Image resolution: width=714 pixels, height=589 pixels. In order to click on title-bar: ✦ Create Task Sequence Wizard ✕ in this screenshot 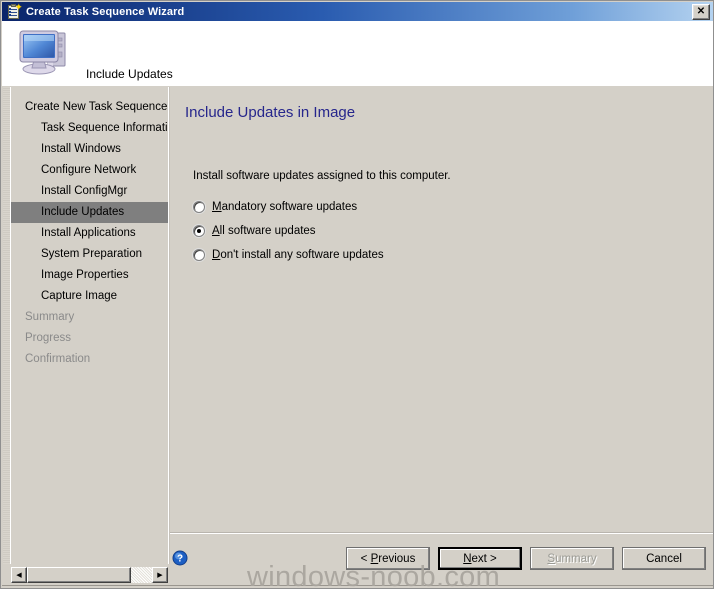, I will do `click(357, 11)`.